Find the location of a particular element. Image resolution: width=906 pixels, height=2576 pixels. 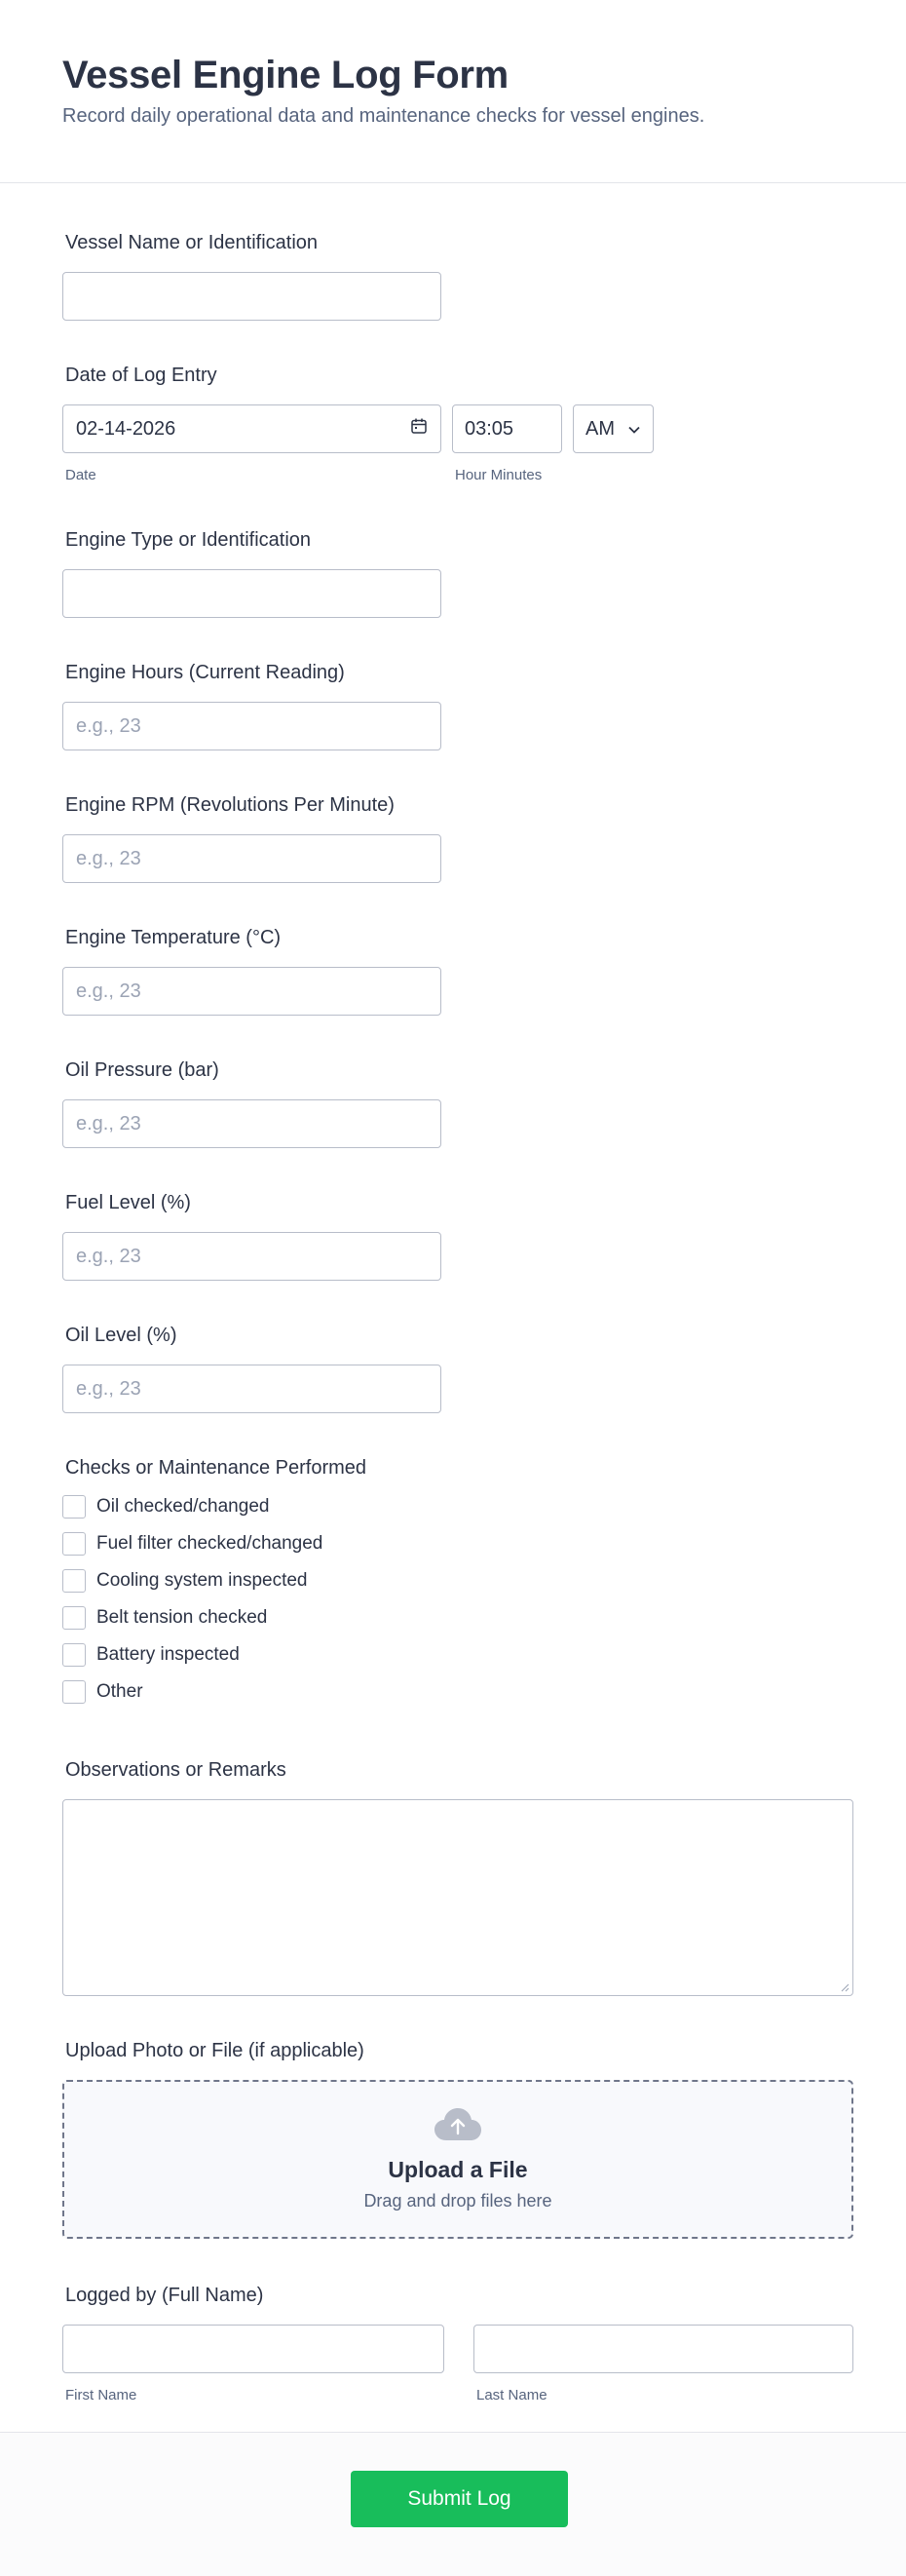

fuel-level-label: Fuel Level (%) is located at coordinates (128, 1202).